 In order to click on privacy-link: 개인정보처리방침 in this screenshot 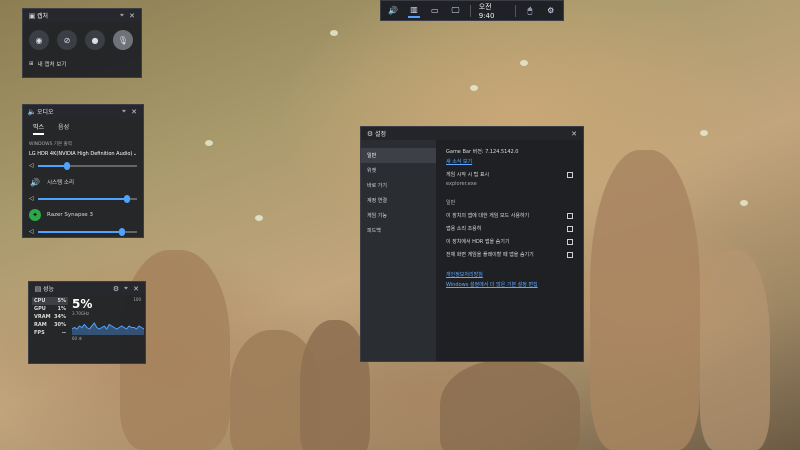, I will do `click(509, 274)`.